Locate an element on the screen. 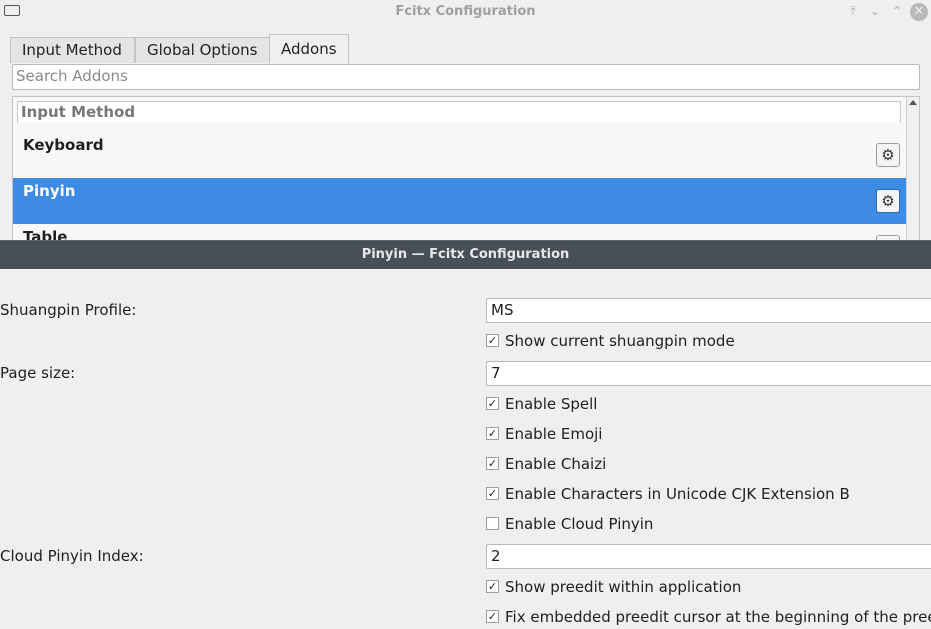  keep-above-icon: ⤒ is located at coordinates (853, 11).